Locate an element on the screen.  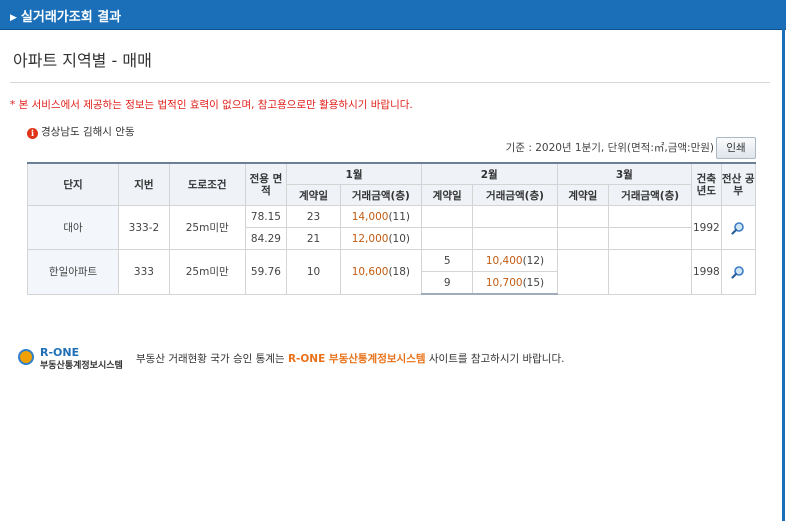
region-text: 경상남도 김해시 안동 is located at coordinates (88, 132).